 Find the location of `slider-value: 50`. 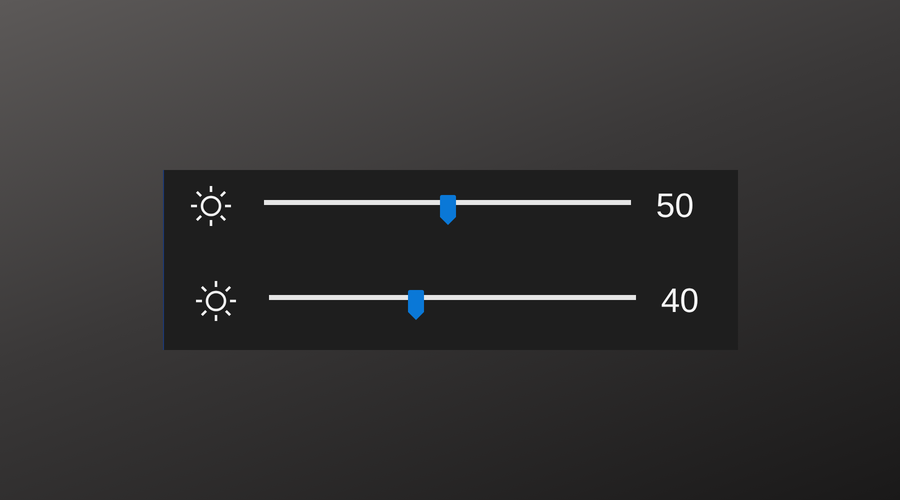

slider-value: 50 is located at coordinates (675, 206).